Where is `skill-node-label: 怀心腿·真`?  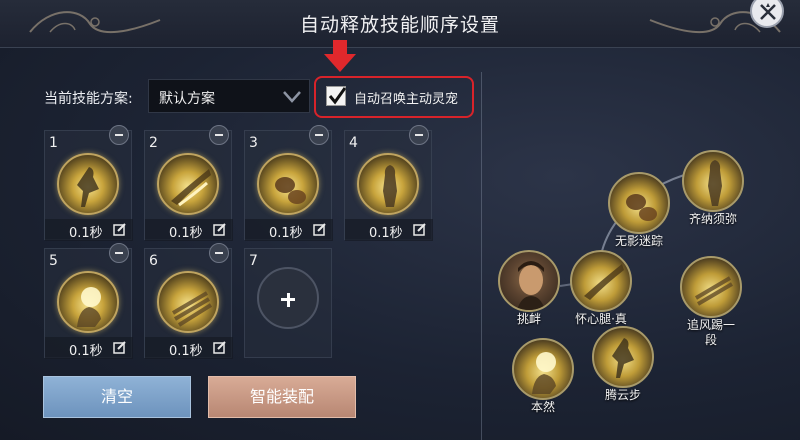 skill-node-label: 怀心腿·真 is located at coordinates (601, 319).